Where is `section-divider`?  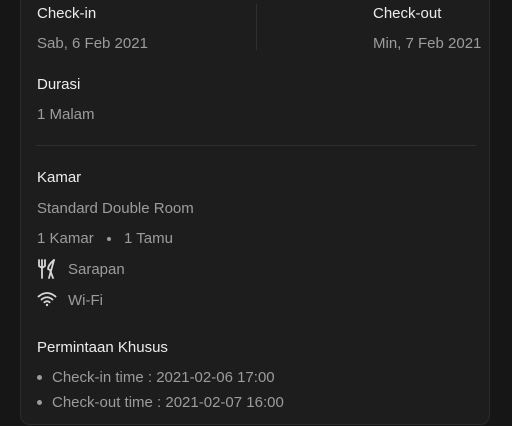
section-divider is located at coordinates (256, 145).